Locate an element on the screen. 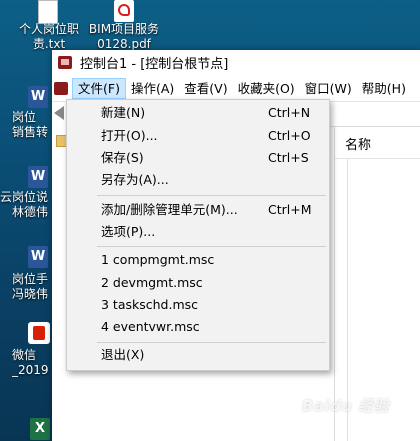  menu-item-label: 1 compmgmt.msc is located at coordinates (158, 259).